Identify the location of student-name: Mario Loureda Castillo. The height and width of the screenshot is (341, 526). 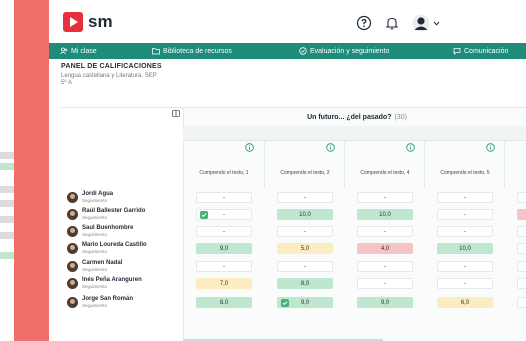
(114, 245).